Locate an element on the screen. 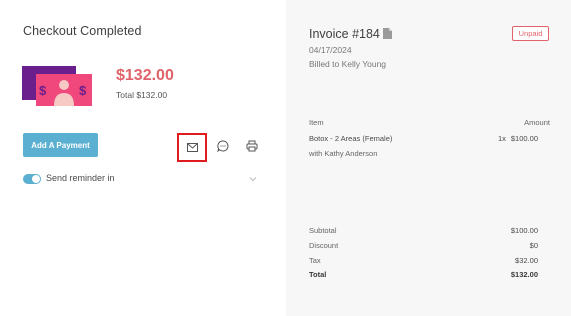  chat-icon is located at coordinates (223, 146).